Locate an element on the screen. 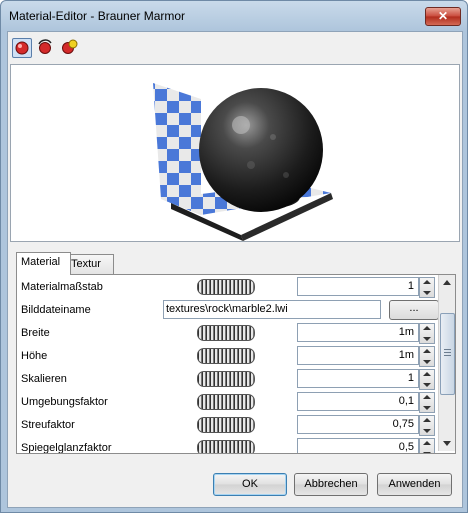  spiegelglanzfaktor-value: 0,5 is located at coordinates (406, 447).